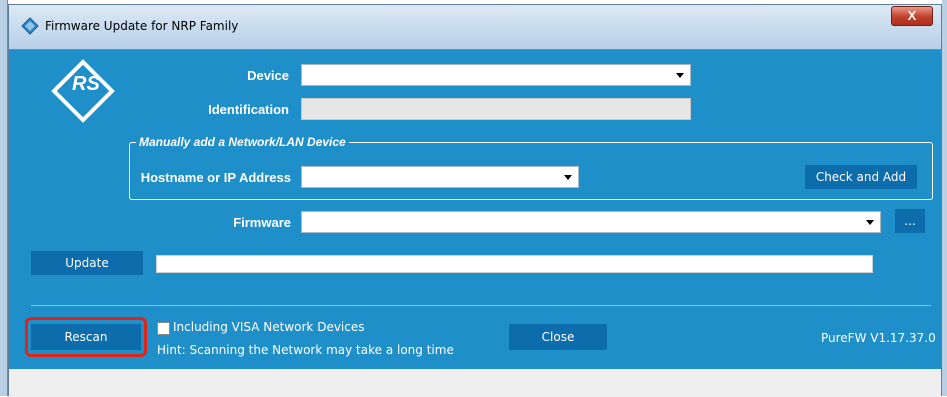 The height and width of the screenshot is (397, 947). Describe the element at coordinates (215, 177) in the screenshot. I see `hostname-label: Hostname or IP Address` at that location.